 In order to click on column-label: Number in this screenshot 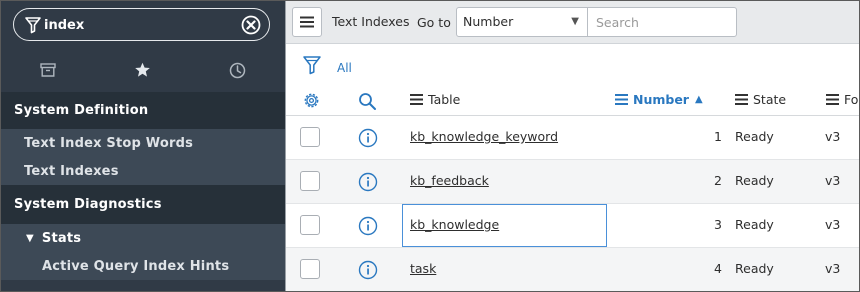, I will do `click(661, 99)`.